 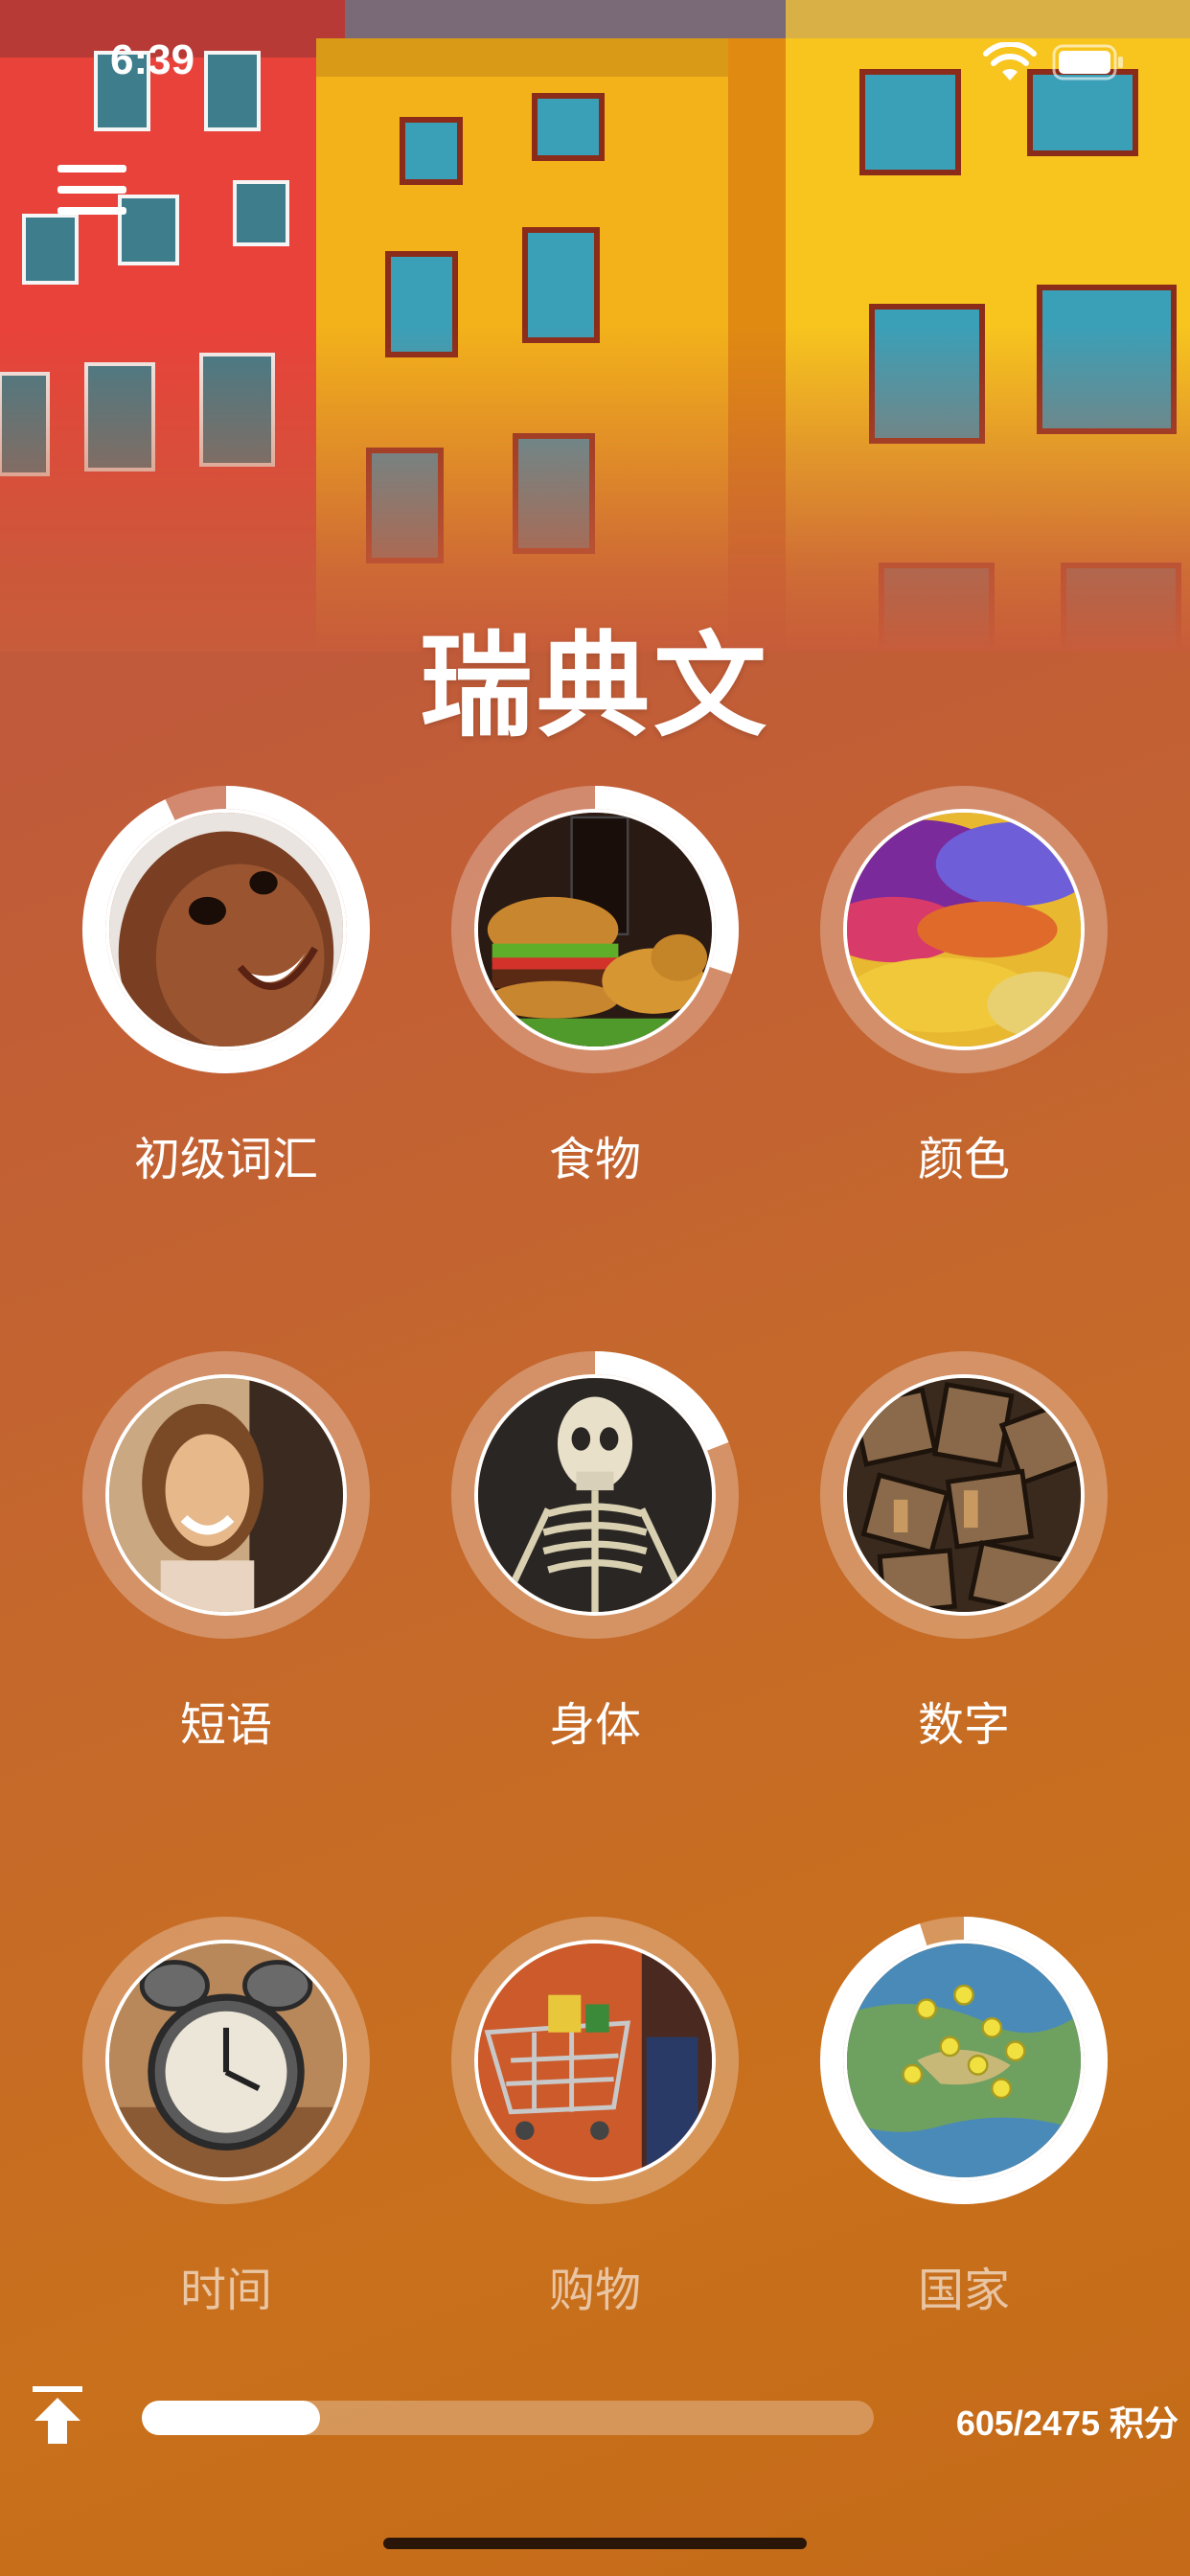 I want to click on topic-countries: 国家, so click(x=964, y=2166).